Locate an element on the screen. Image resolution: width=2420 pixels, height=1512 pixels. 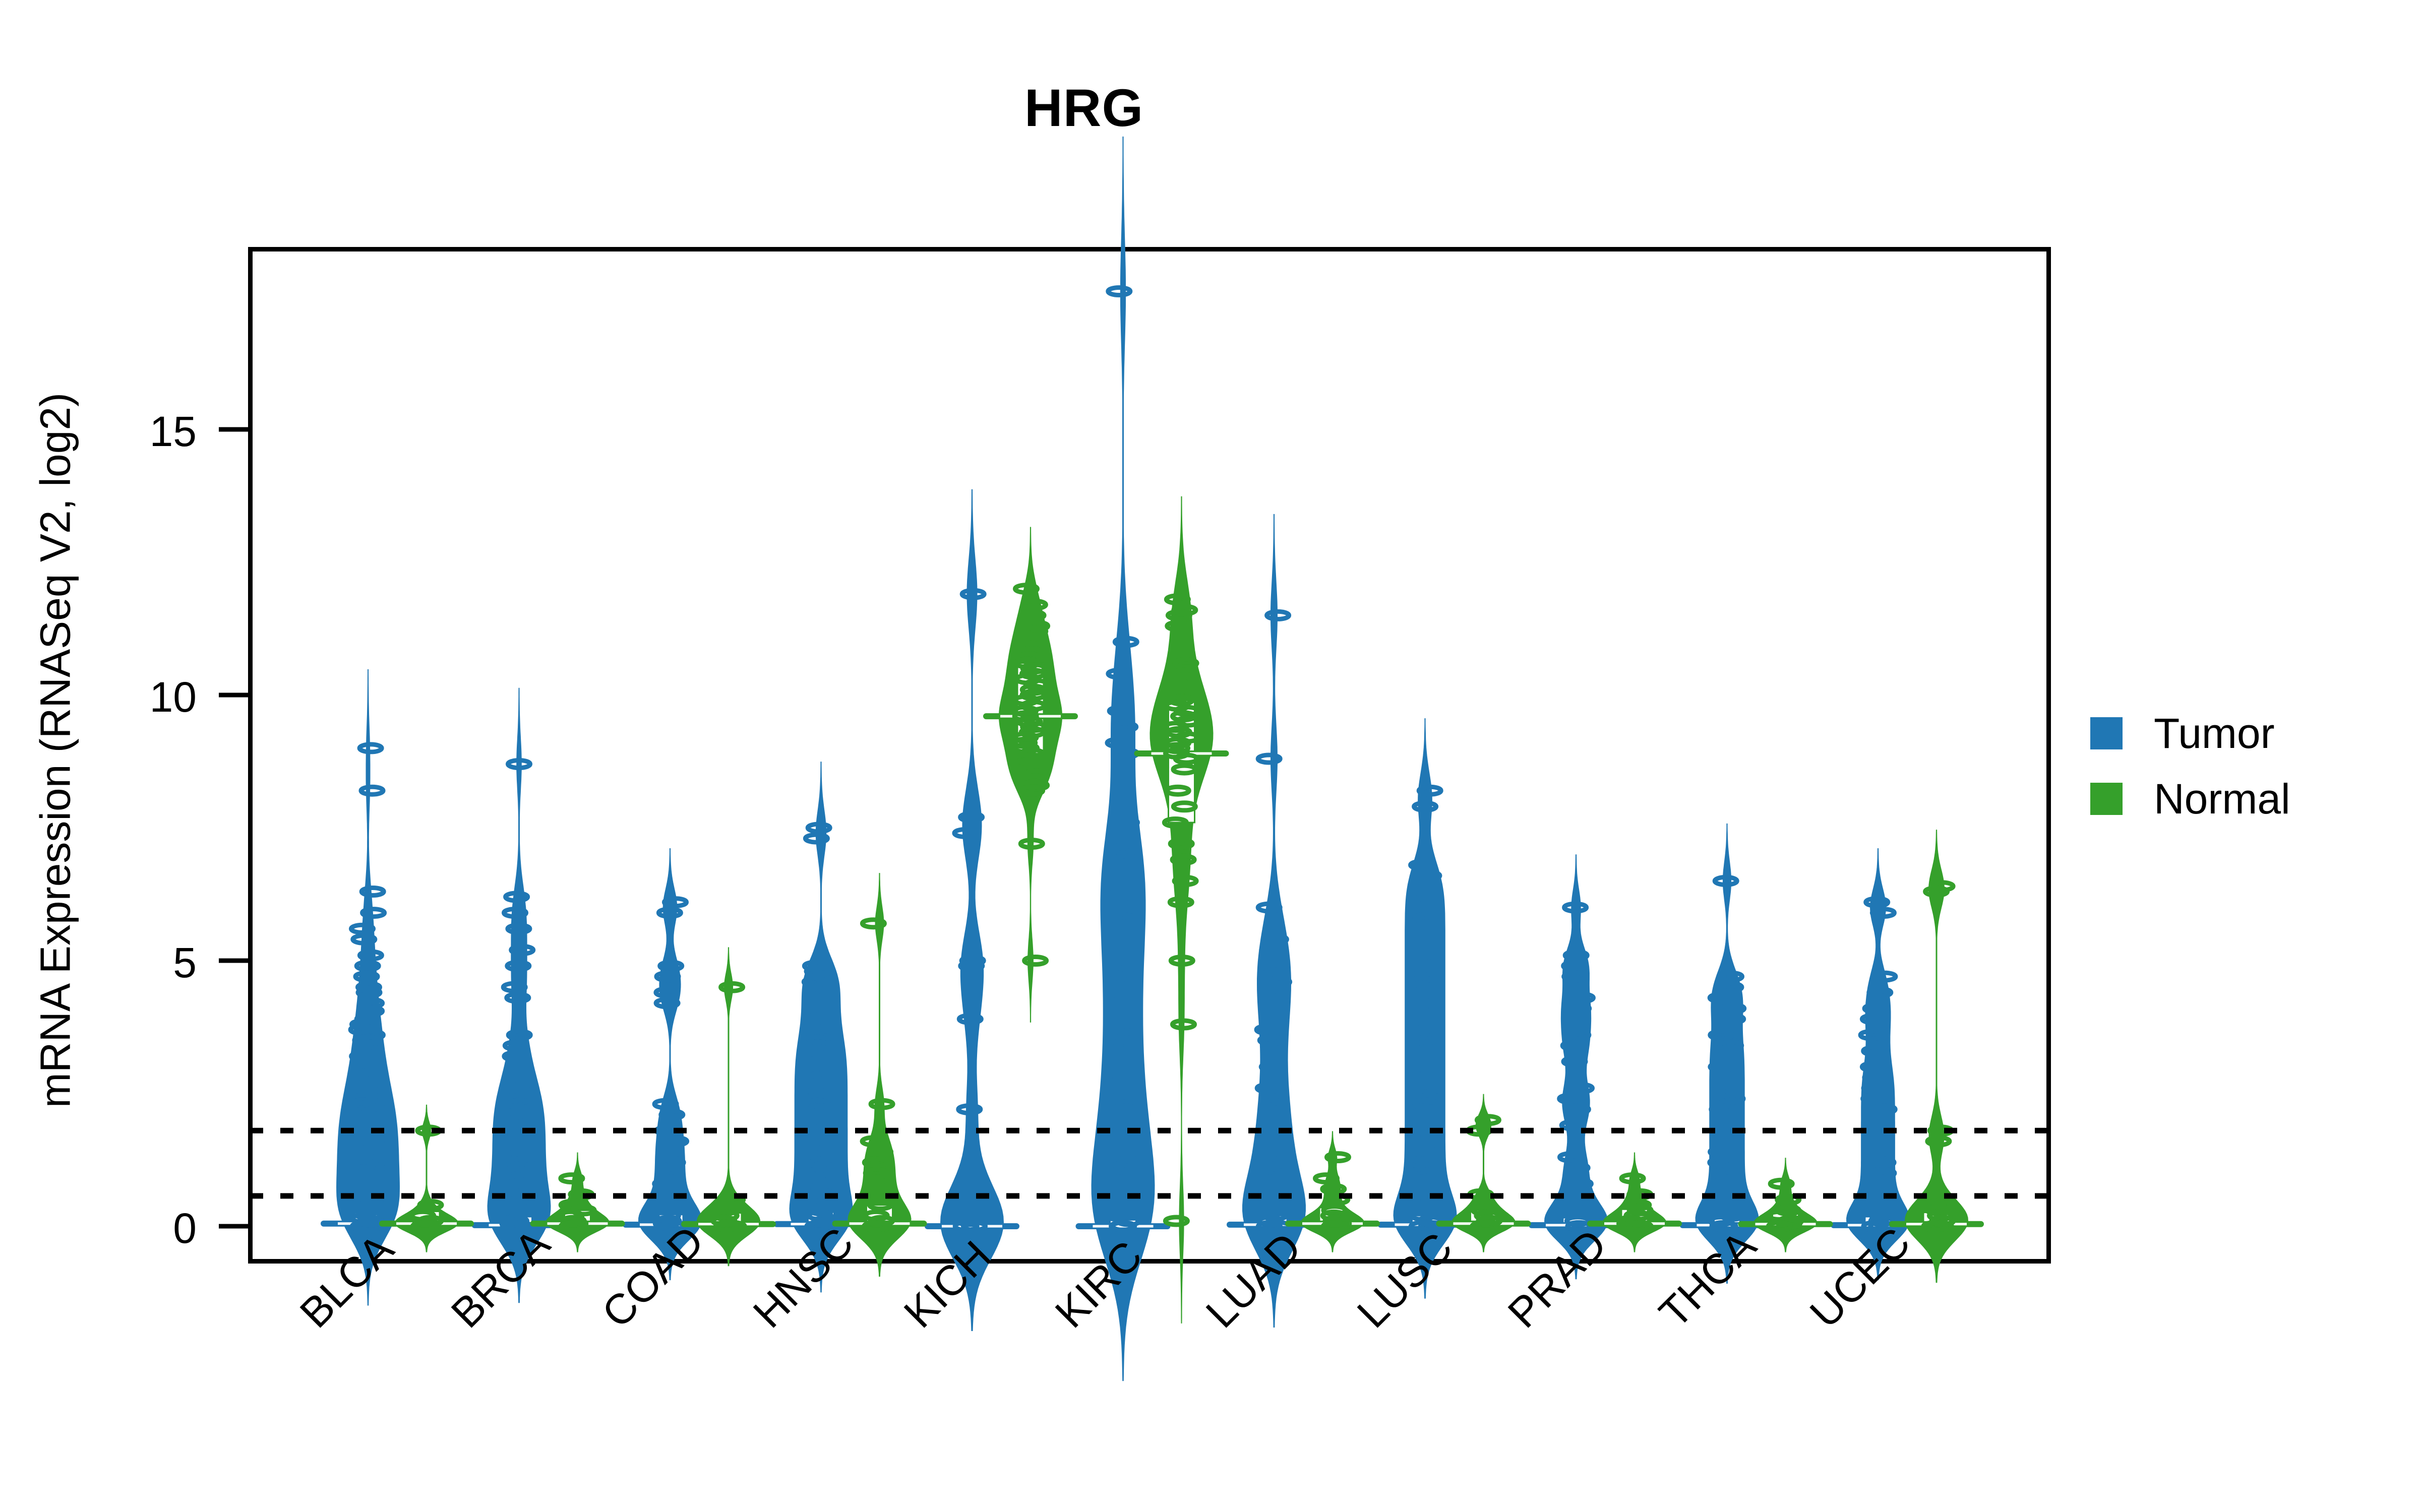
chart-legend: Tumor Normal is located at coordinates (2190, 767).